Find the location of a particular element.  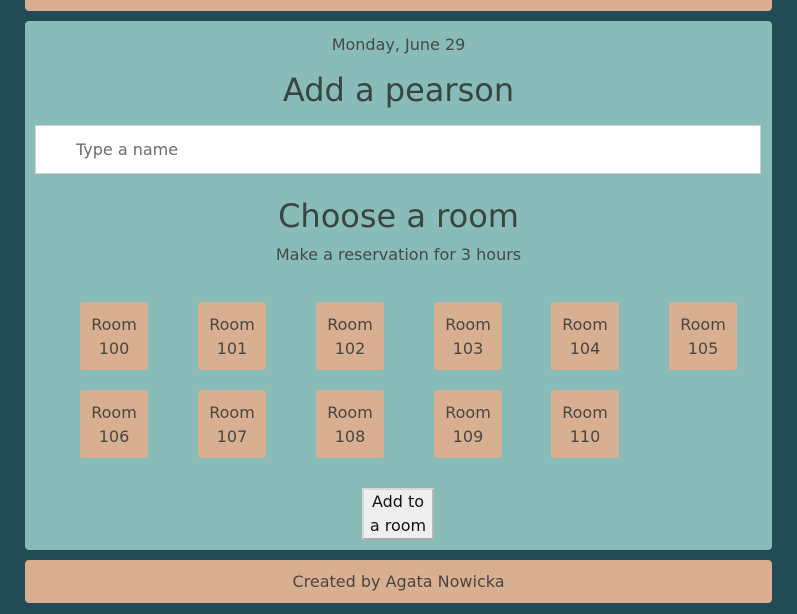

room-button-105: Room 105 is located at coordinates (703, 336).